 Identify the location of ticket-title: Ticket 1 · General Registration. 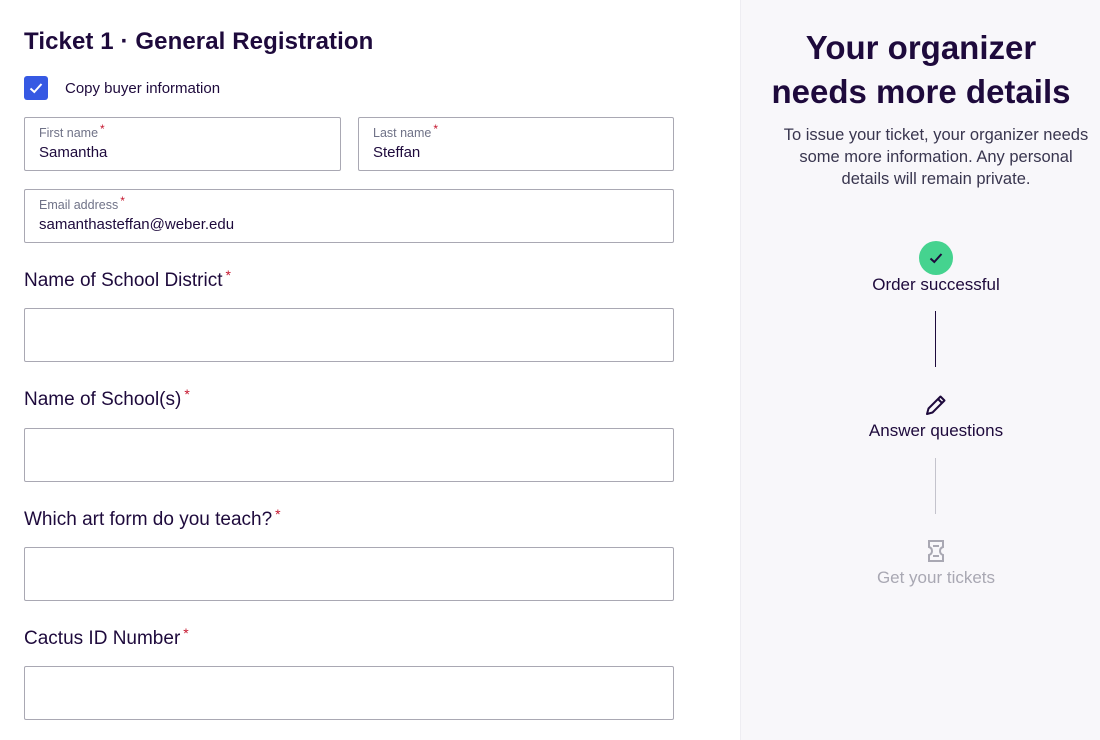
(199, 41).